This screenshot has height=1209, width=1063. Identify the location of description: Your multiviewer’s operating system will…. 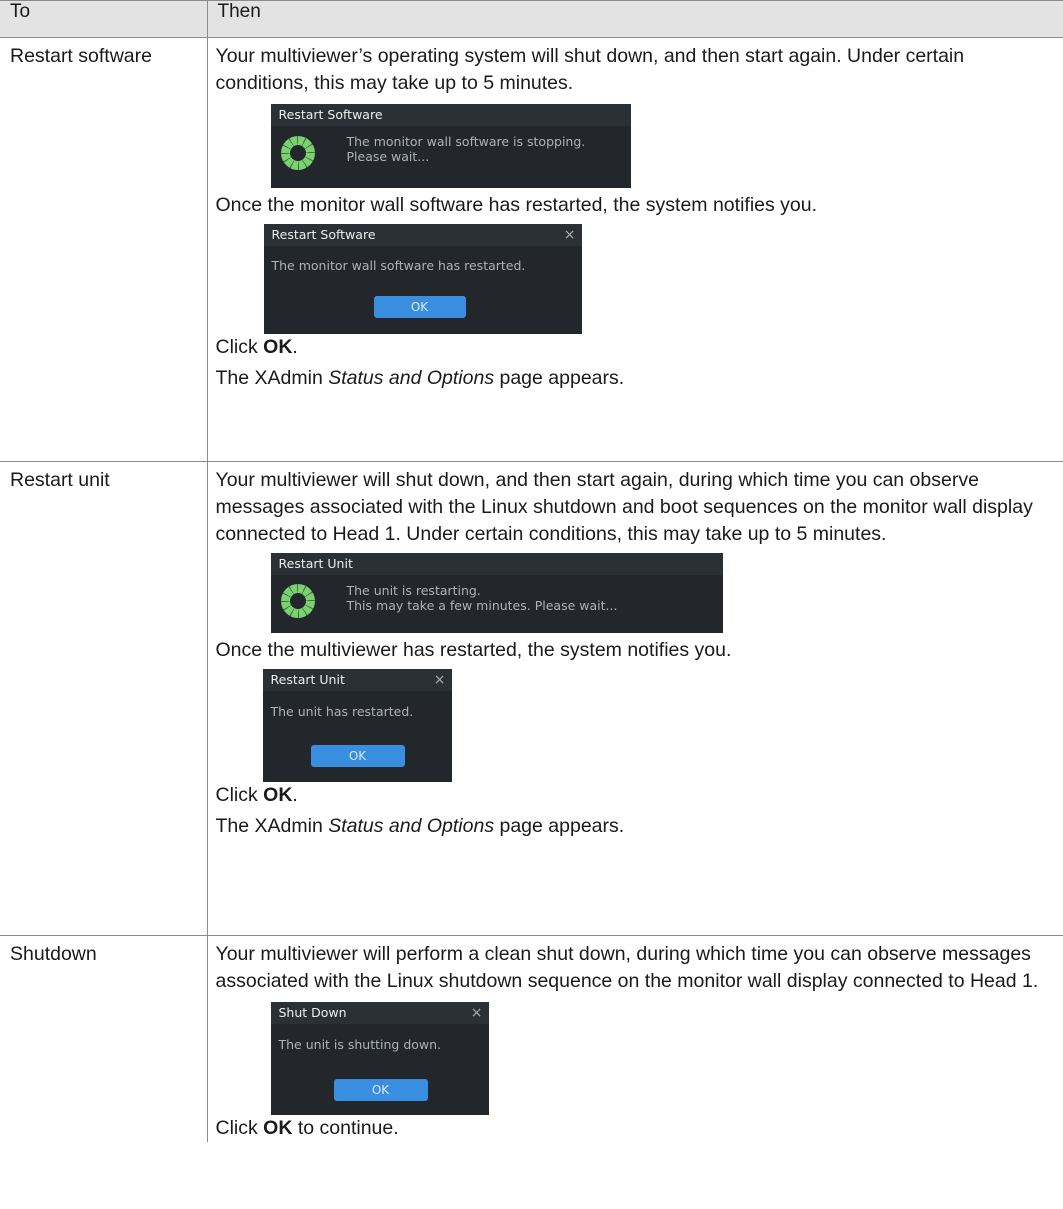
(590, 69).